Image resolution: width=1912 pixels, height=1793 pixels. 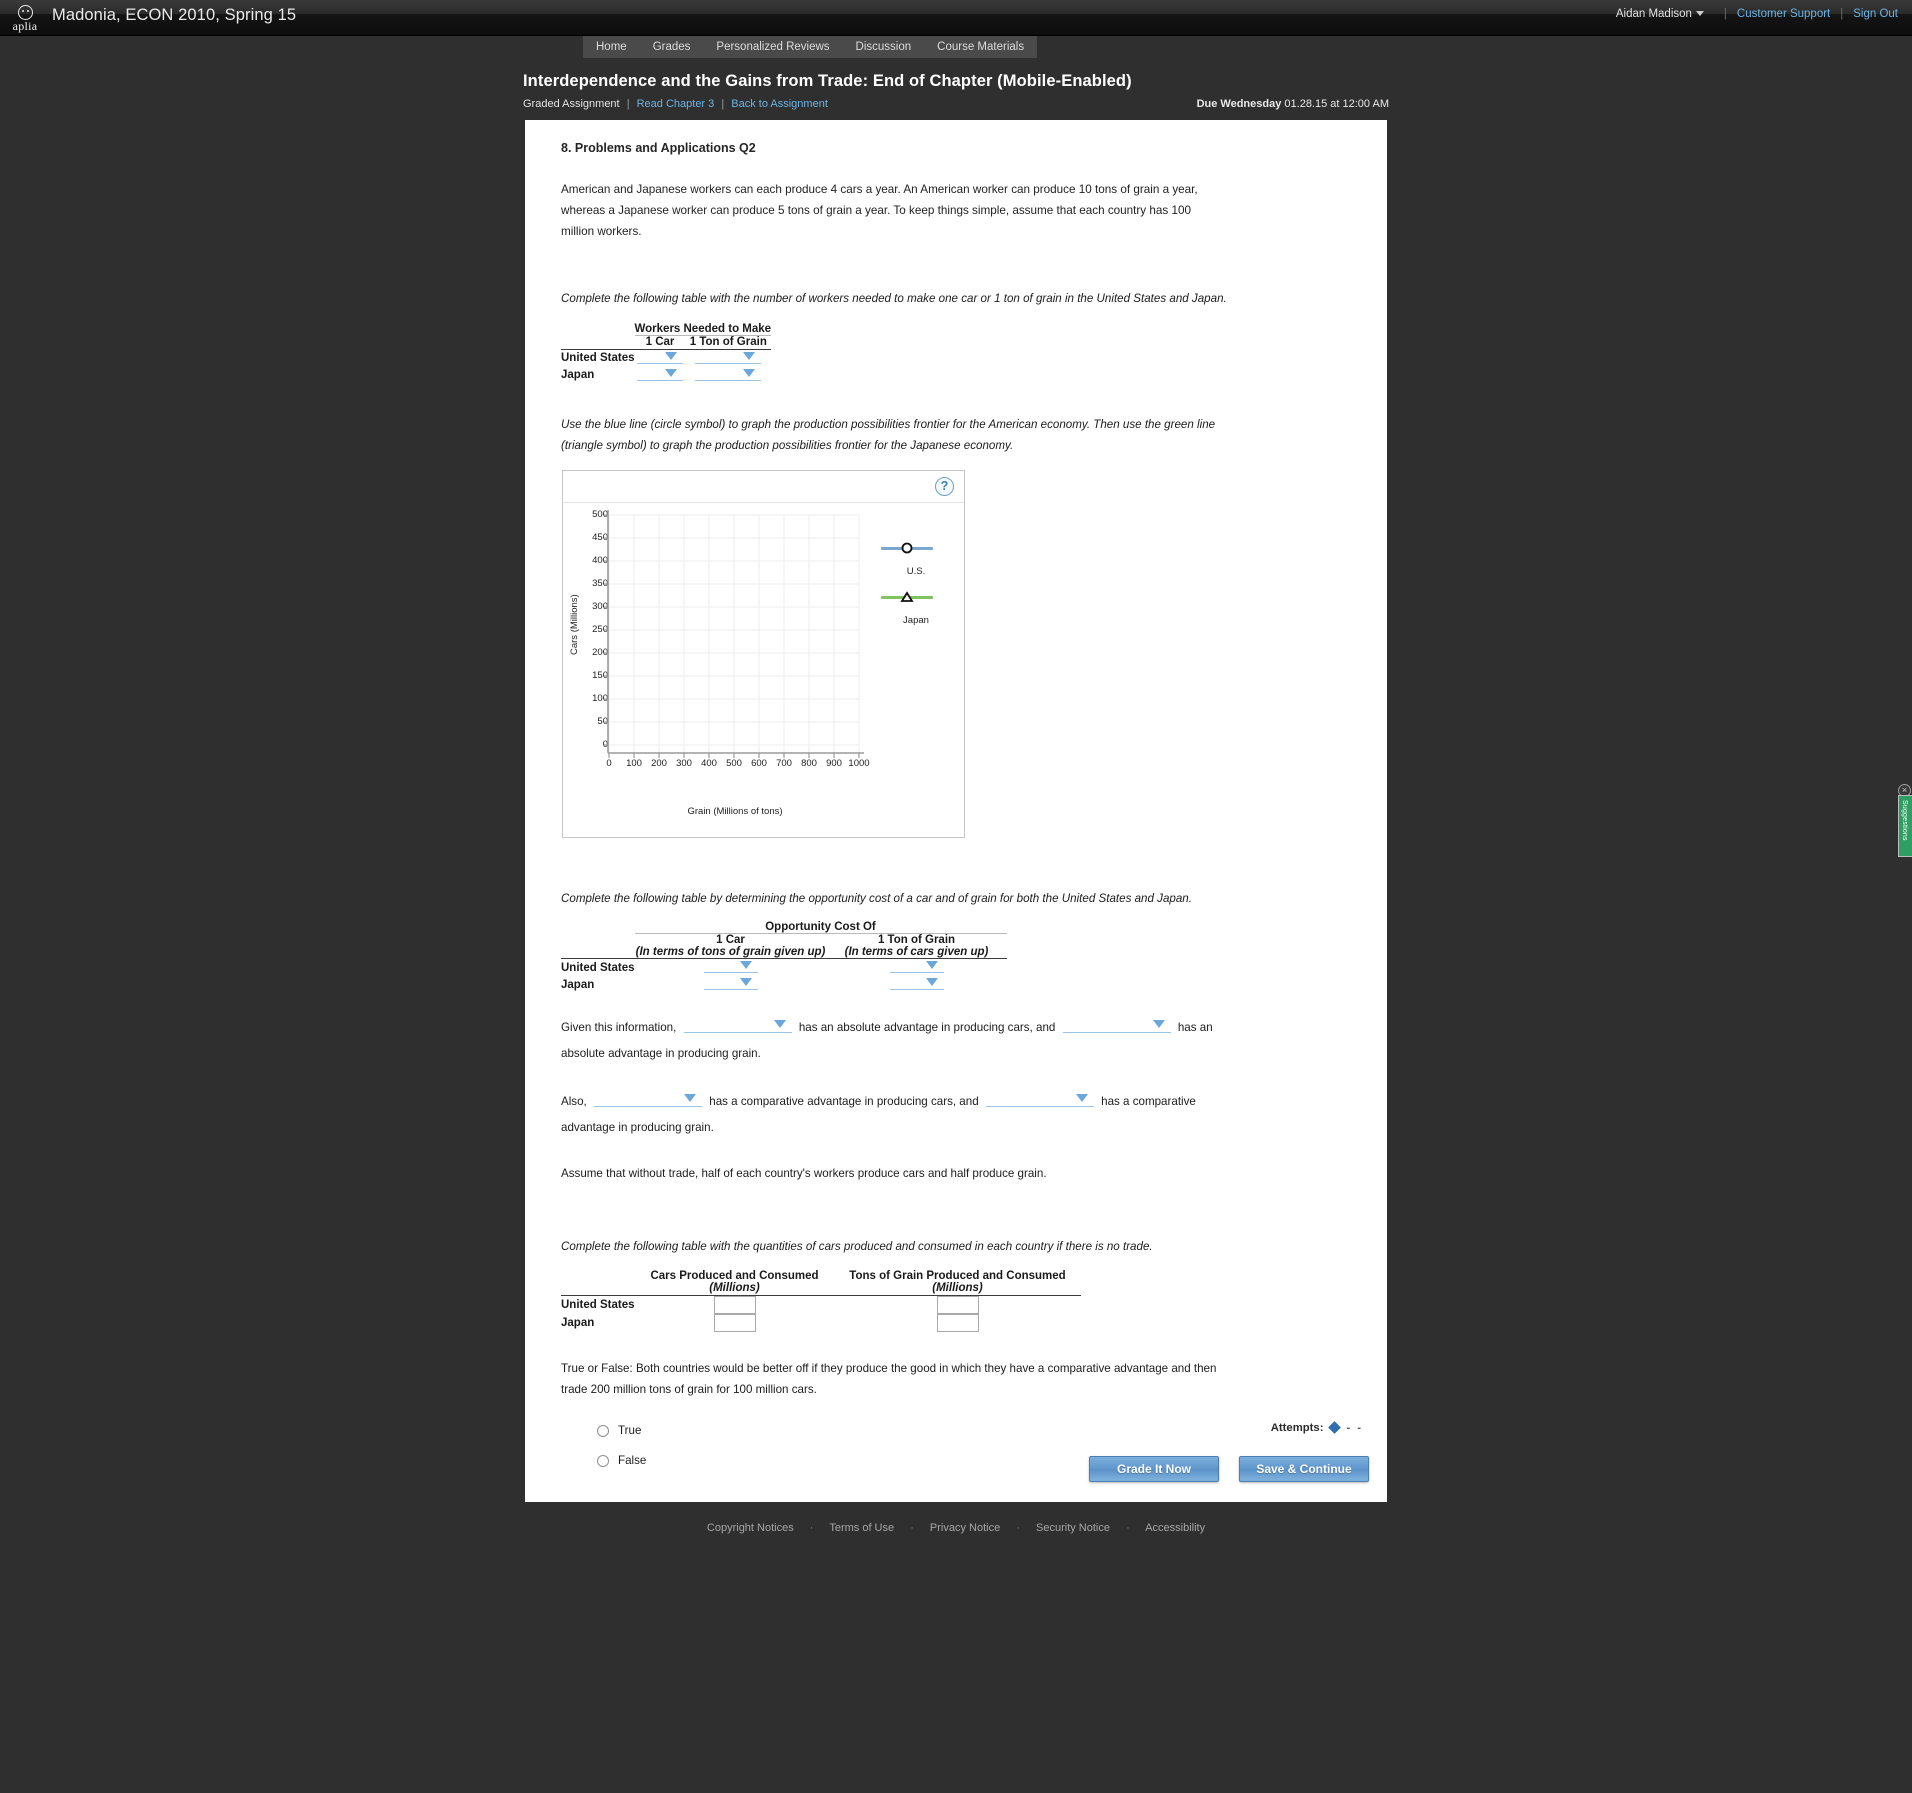 I want to click on y-axis-ticks: 500 450 400 350 300 250 200 150 100 50 0, so click(x=593, y=648).